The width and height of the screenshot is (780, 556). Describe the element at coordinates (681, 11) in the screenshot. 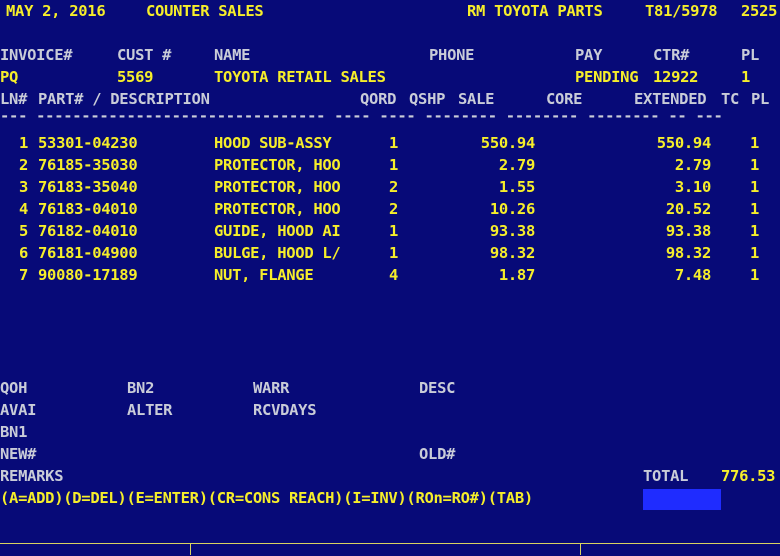

I see `terminal-id: T81/5978` at that location.